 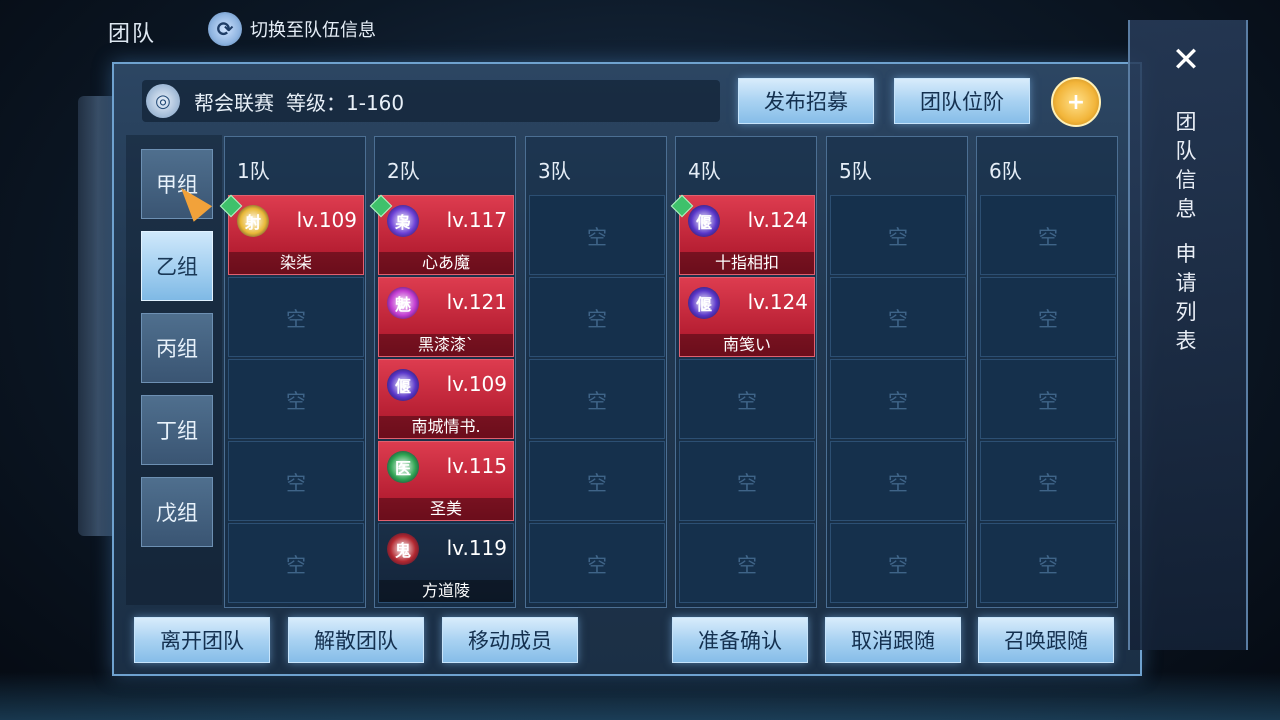 I want to click on activity-icon: ◎, so click(x=163, y=101).